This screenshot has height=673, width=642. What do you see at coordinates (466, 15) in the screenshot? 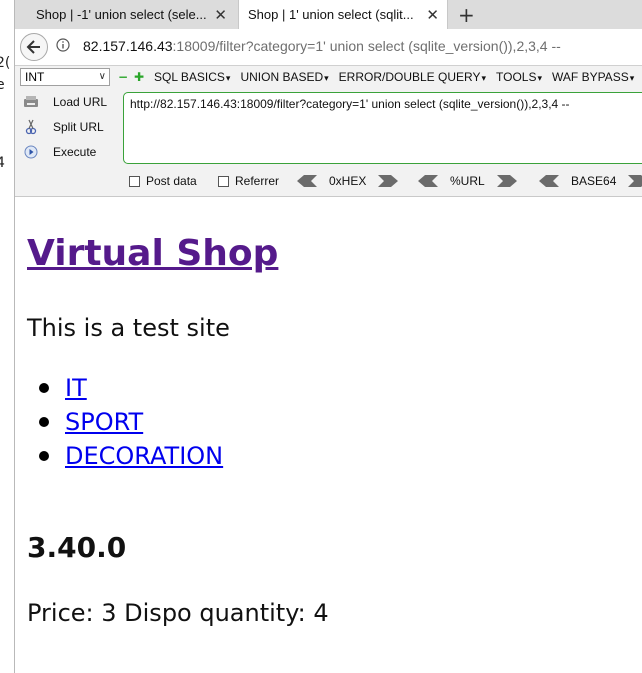
I see `new-tab-icon: +` at bounding box center [466, 15].